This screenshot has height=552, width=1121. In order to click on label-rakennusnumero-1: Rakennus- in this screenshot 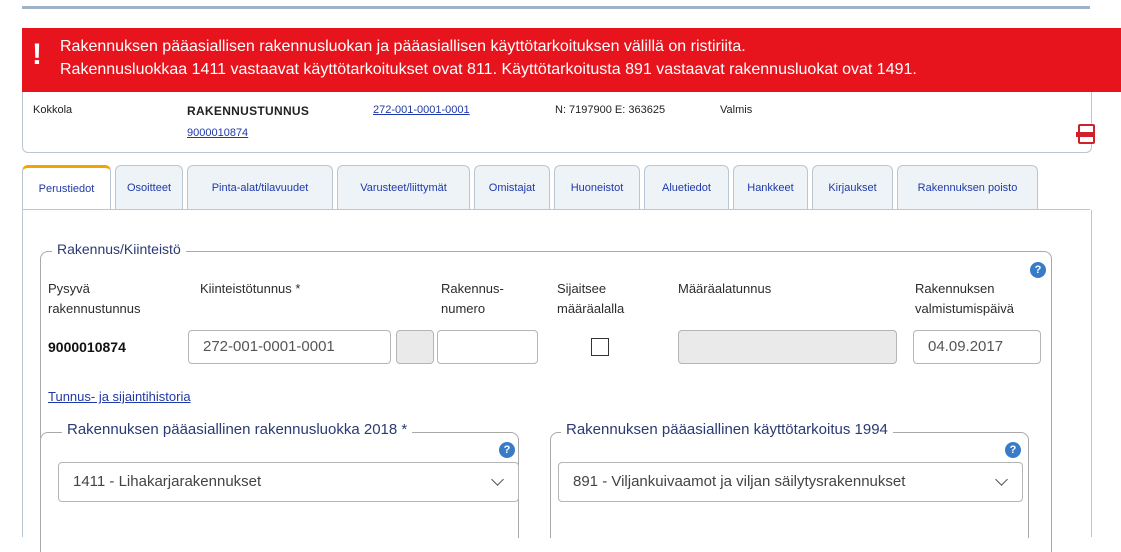, I will do `click(472, 288)`.